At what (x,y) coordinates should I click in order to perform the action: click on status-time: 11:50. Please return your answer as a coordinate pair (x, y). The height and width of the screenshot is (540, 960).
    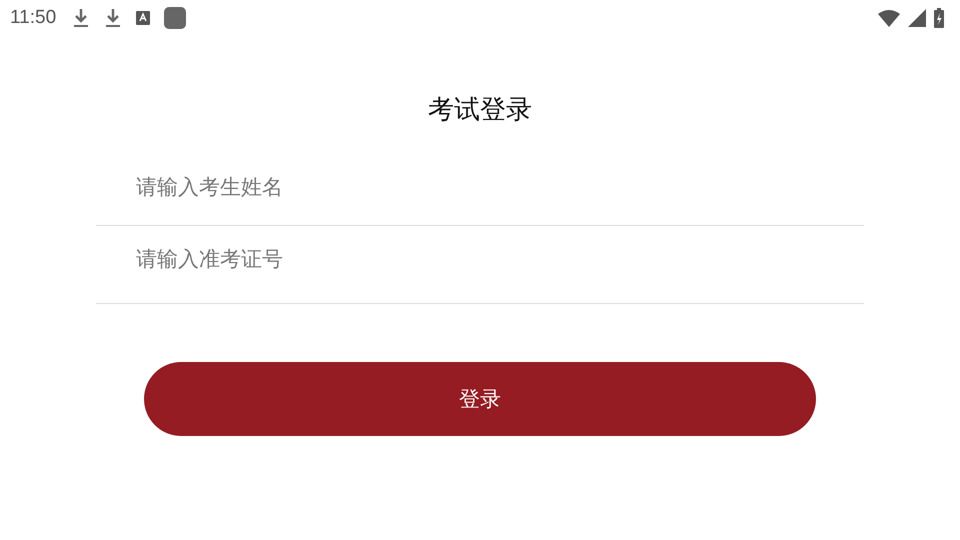
    Looking at the image, I should click on (33, 18).